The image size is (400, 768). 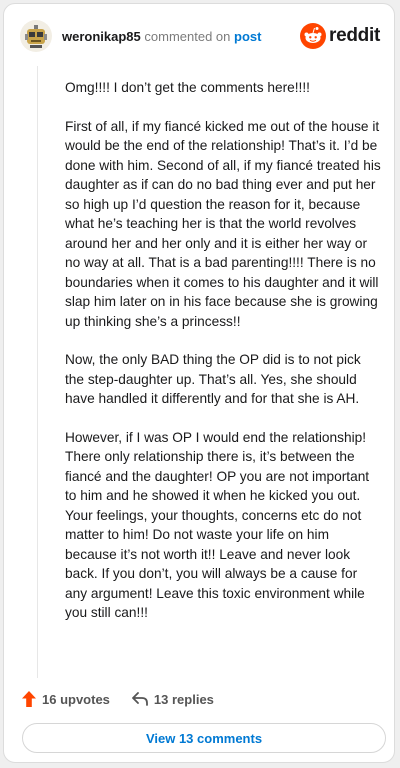 What do you see at coordinates (29, 699) in the screenshot?
I see `upvote-arrow-icon` at bounding box center [29, 699].